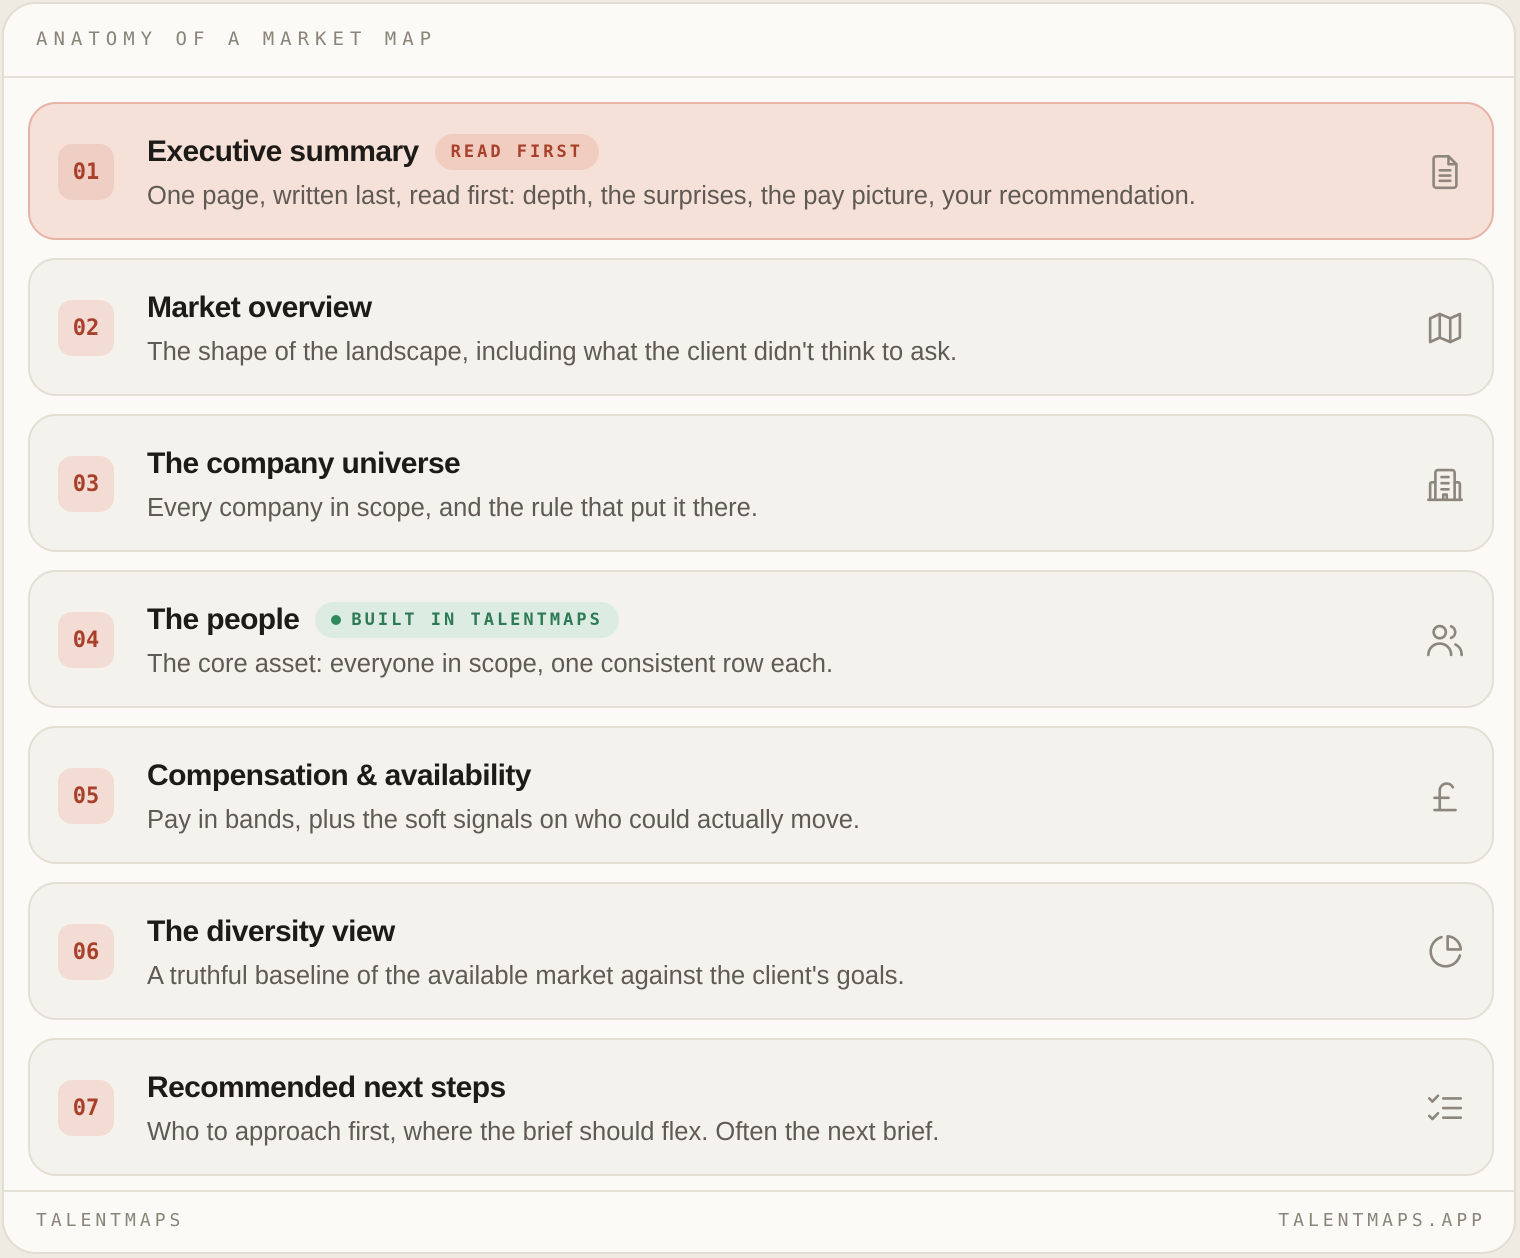 Image resolution: width=1520 pixels, height=1258 pixels. What do you see at coordinates (1382, 1220) in the screenshot?
I see `footer-url-link: TALENTMAPS.APP` at bounding box center [1382, 1220].